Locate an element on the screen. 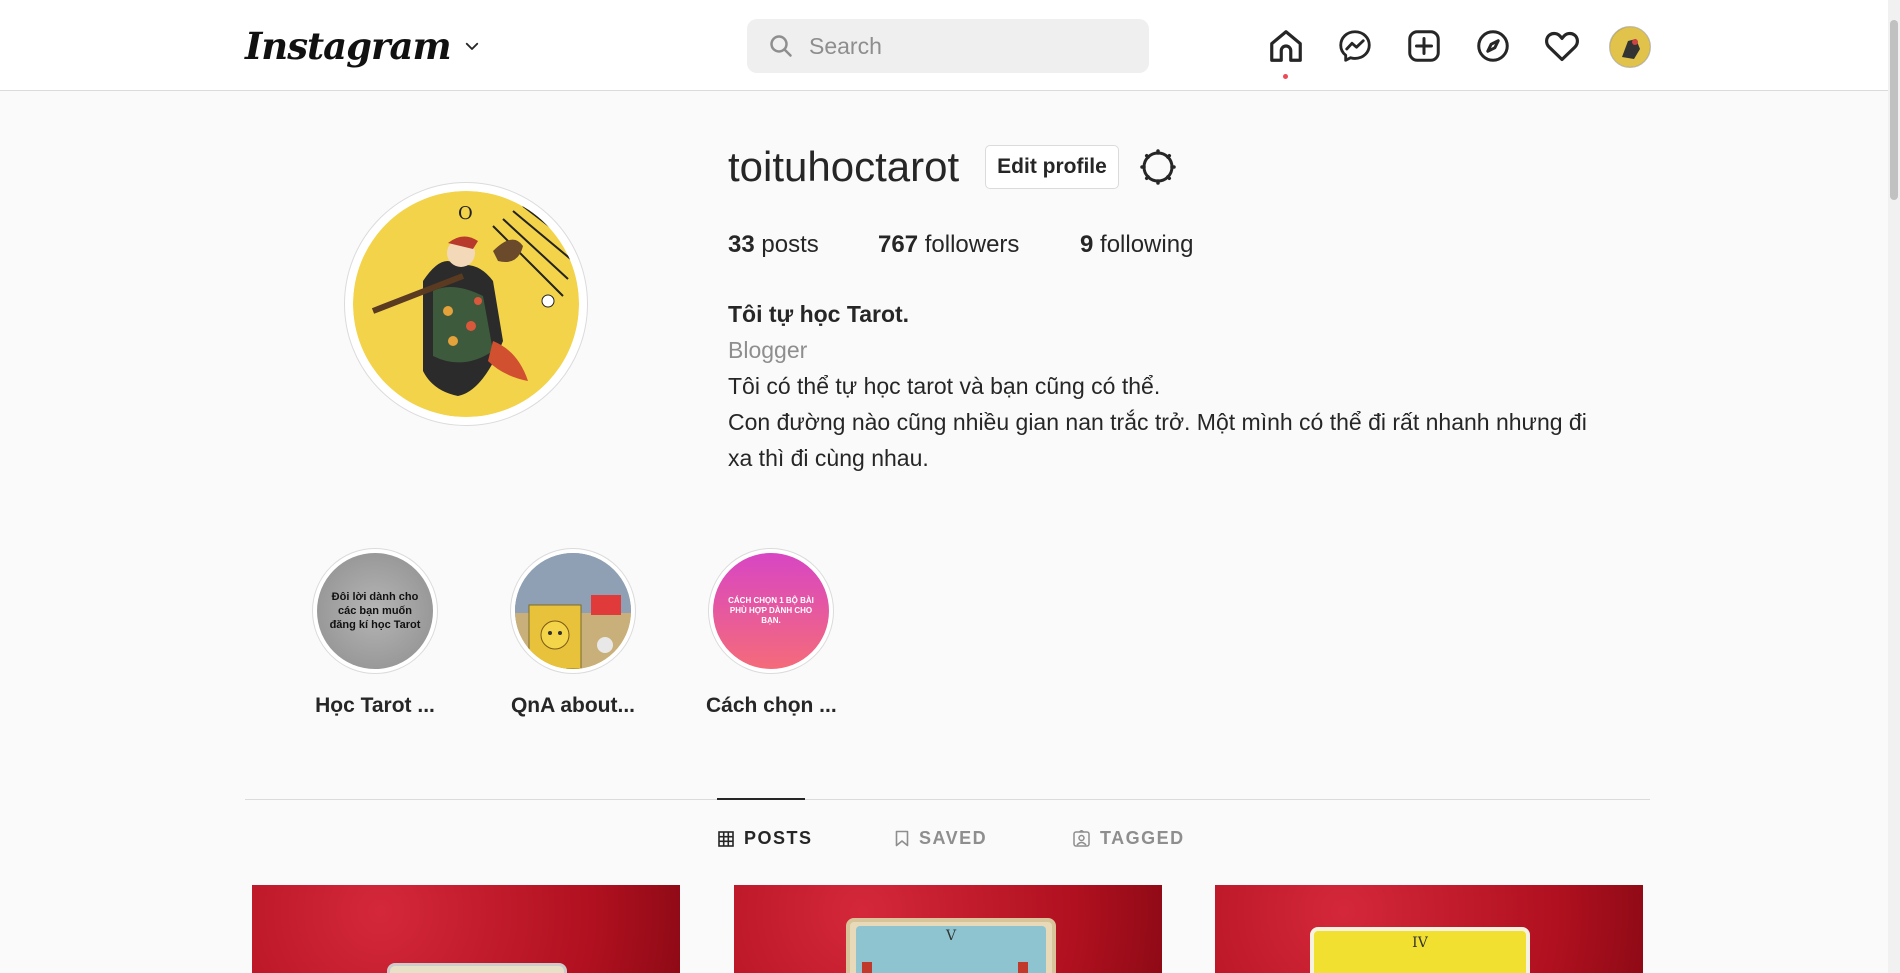 This screenshot has height=973, width=1900. new-post-icon is located at coordinates (1424, 46).